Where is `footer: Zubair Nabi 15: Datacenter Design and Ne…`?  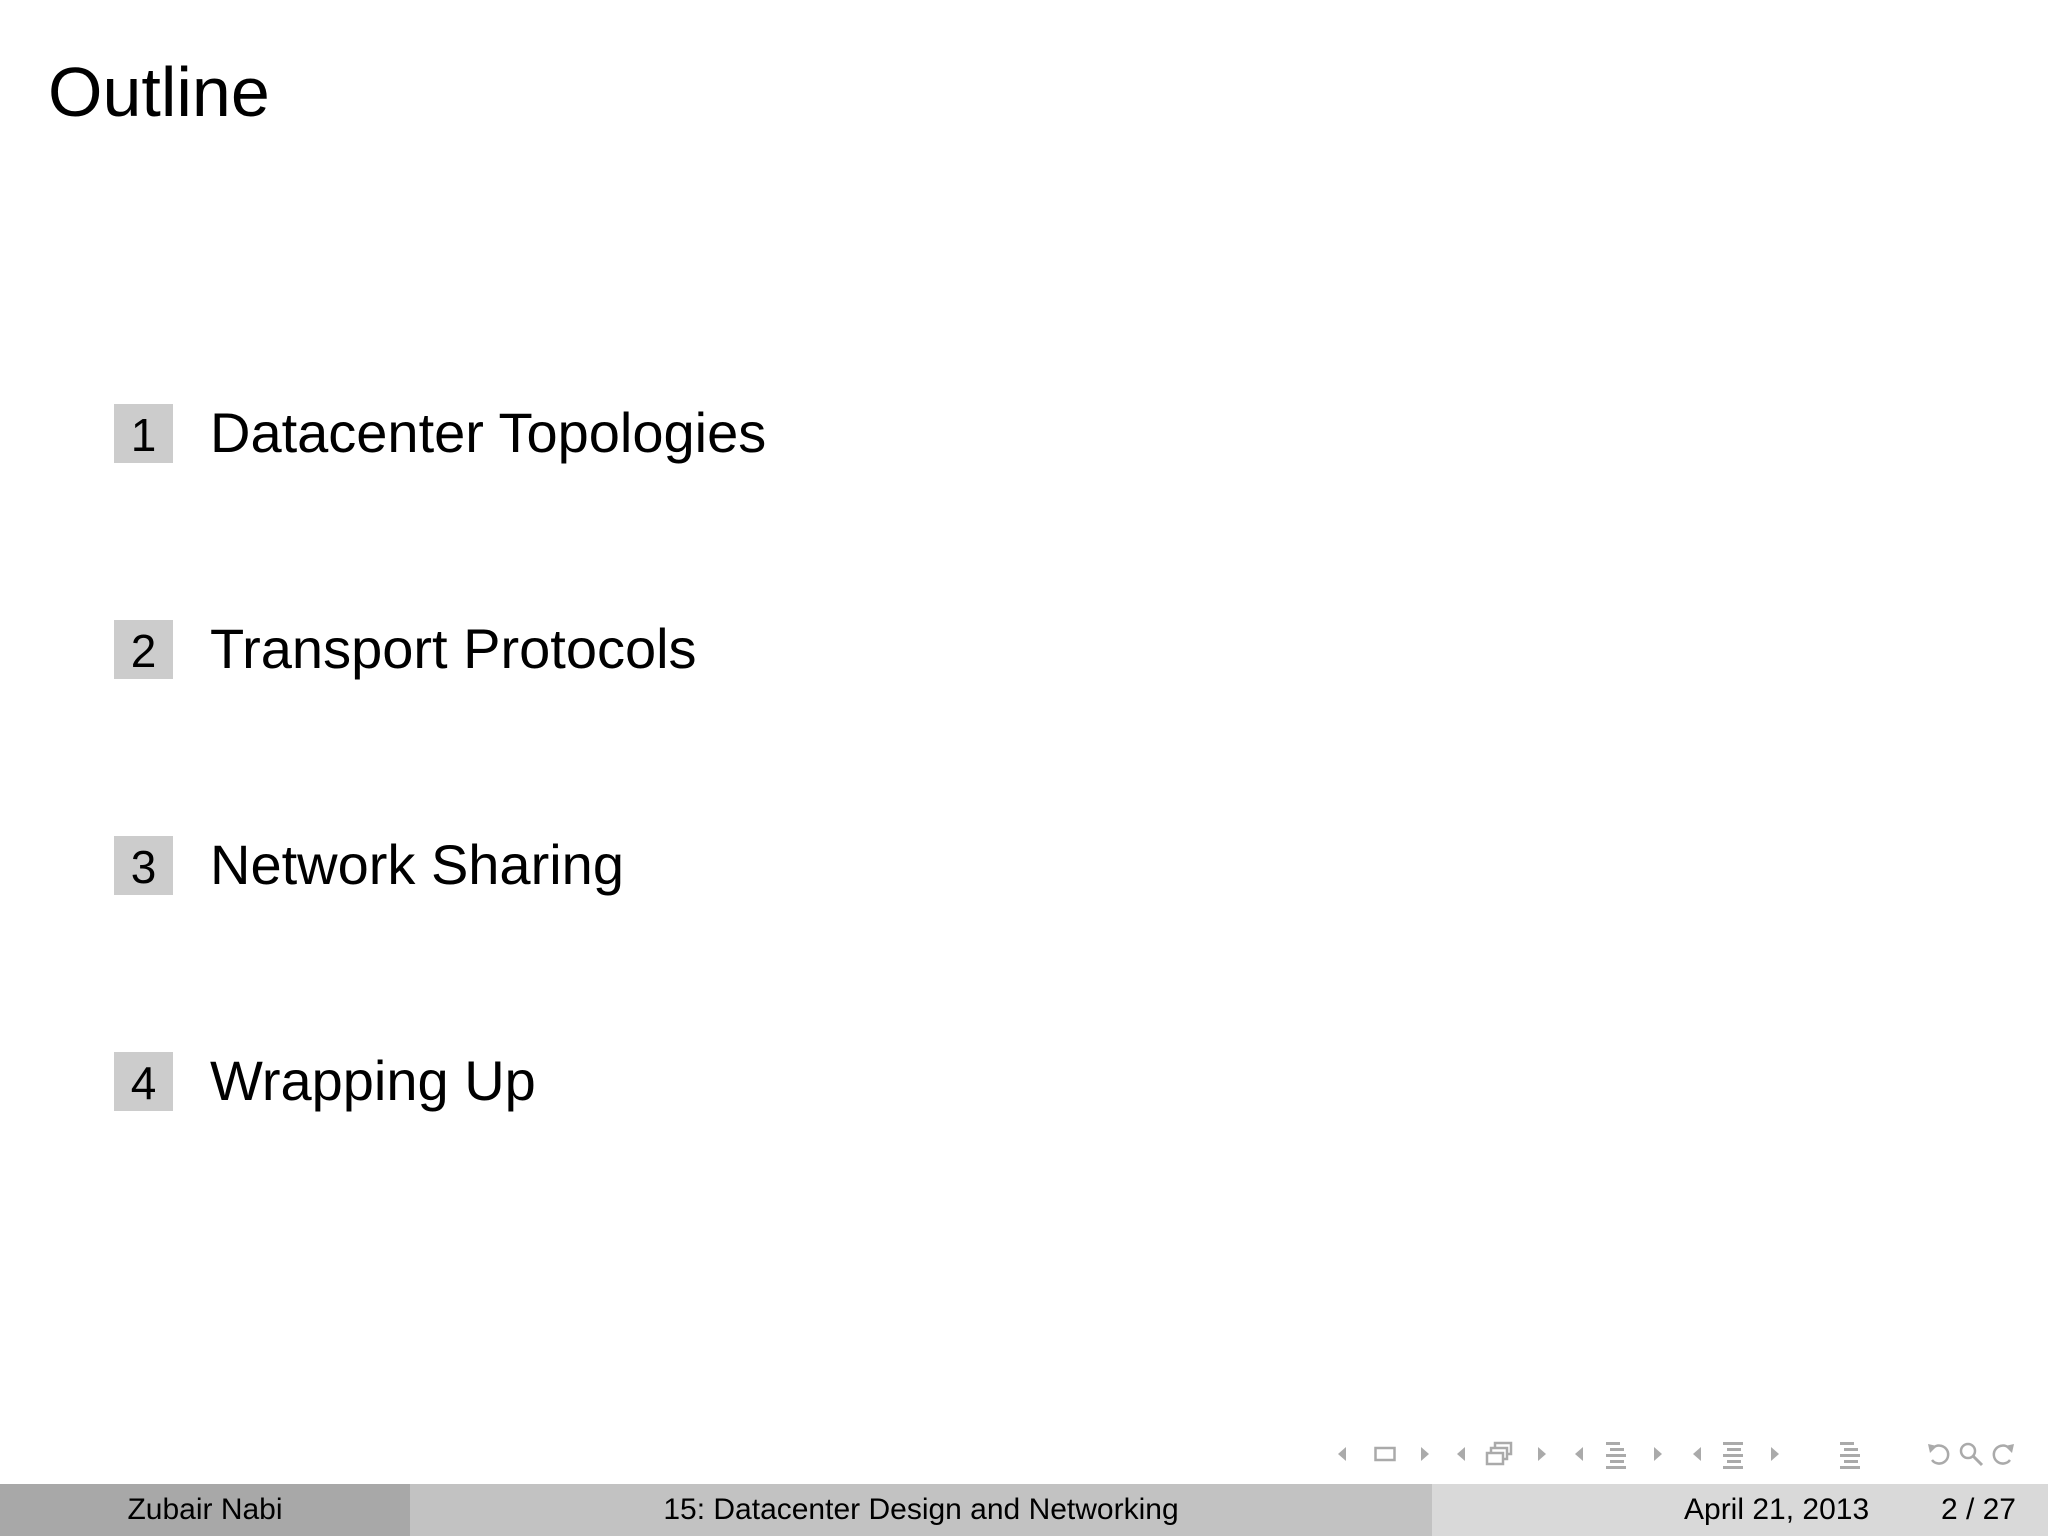
footer: Zubair Nabi 15: Datacenter Design and Ne… is located at coordinates (1024, 1510).